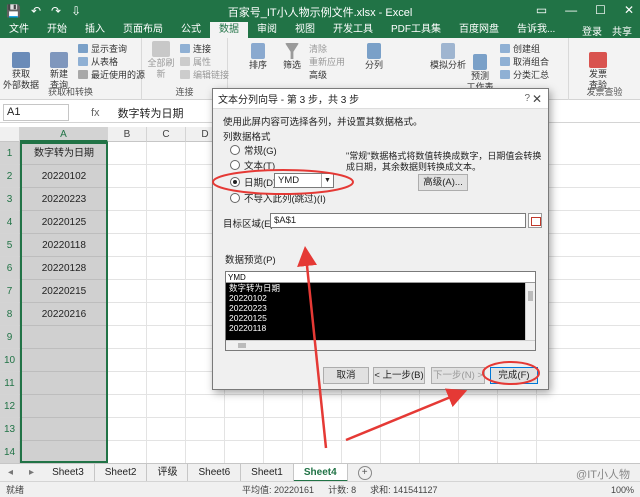  Describe the element at coordinates (10, 153) in the screenshot. I see `row-header-1: 1` at that location.